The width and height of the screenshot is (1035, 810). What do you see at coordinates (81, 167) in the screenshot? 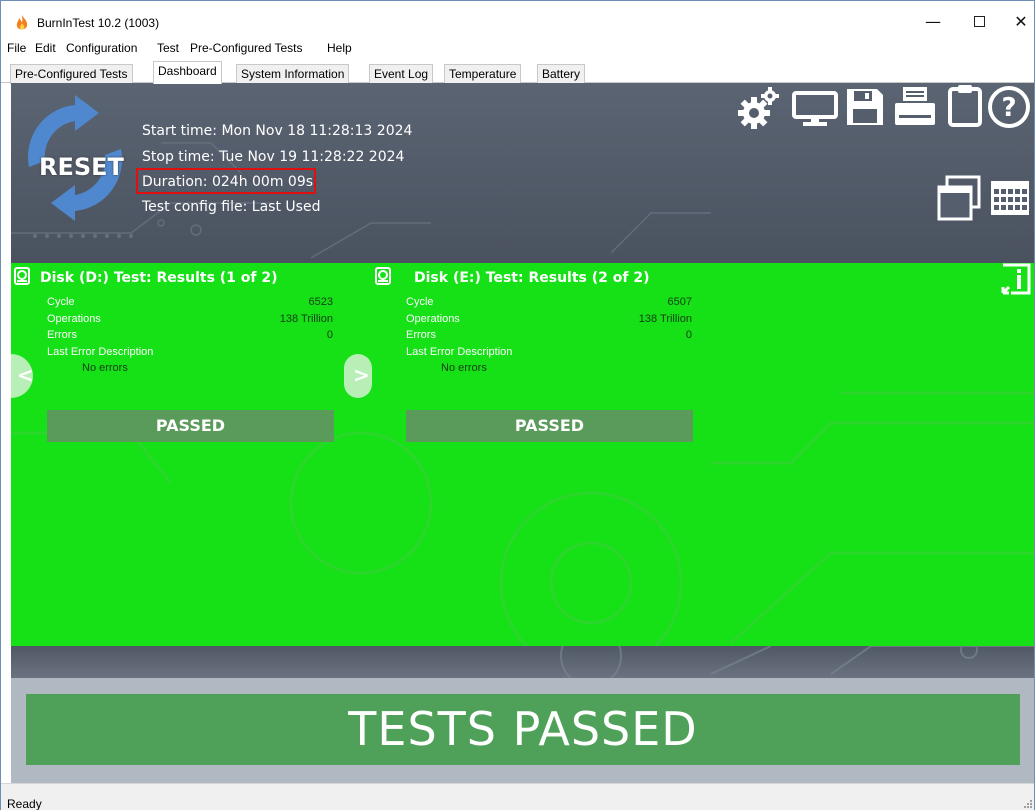
I see `reset-label: RESET` at bounding box center [81, 167].